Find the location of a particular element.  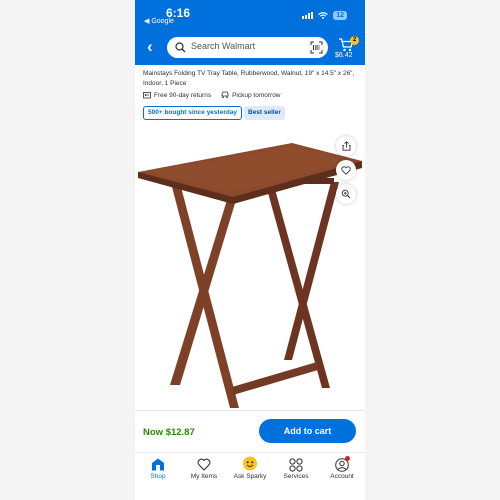

status-icons: 12 is located at coordinates (324, 15).